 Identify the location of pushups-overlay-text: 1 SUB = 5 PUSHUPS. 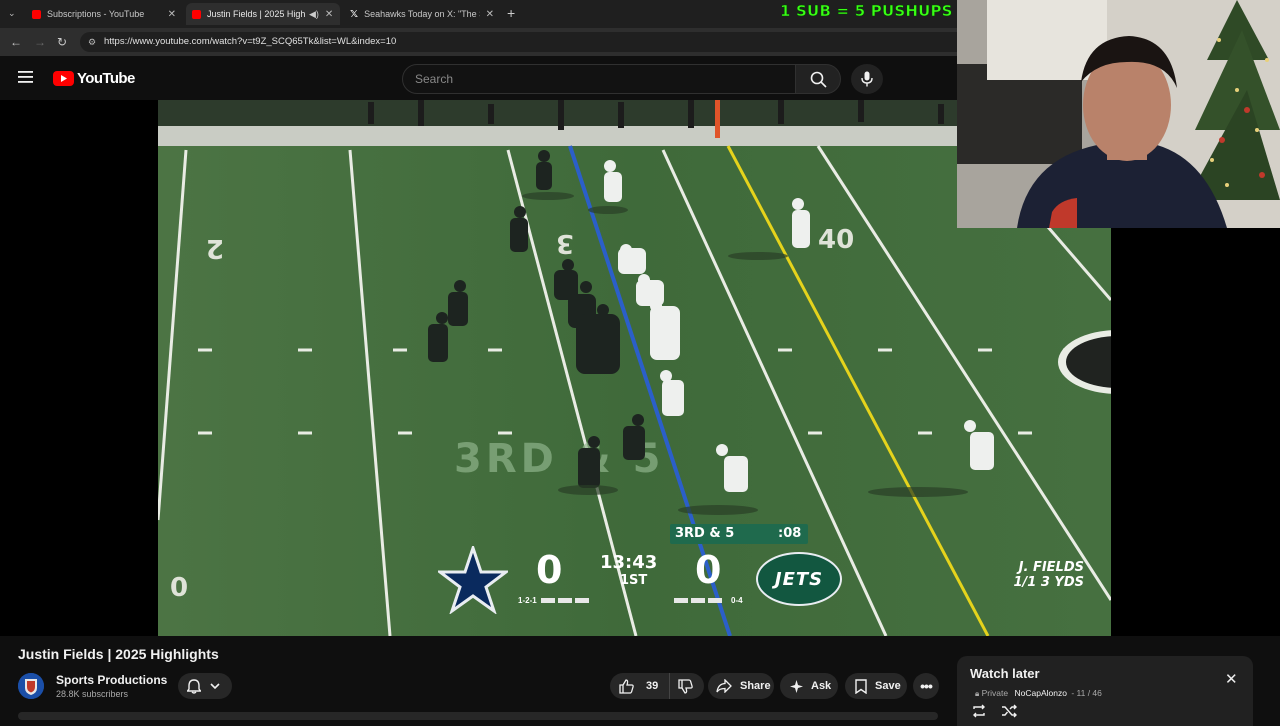
(866, 11).